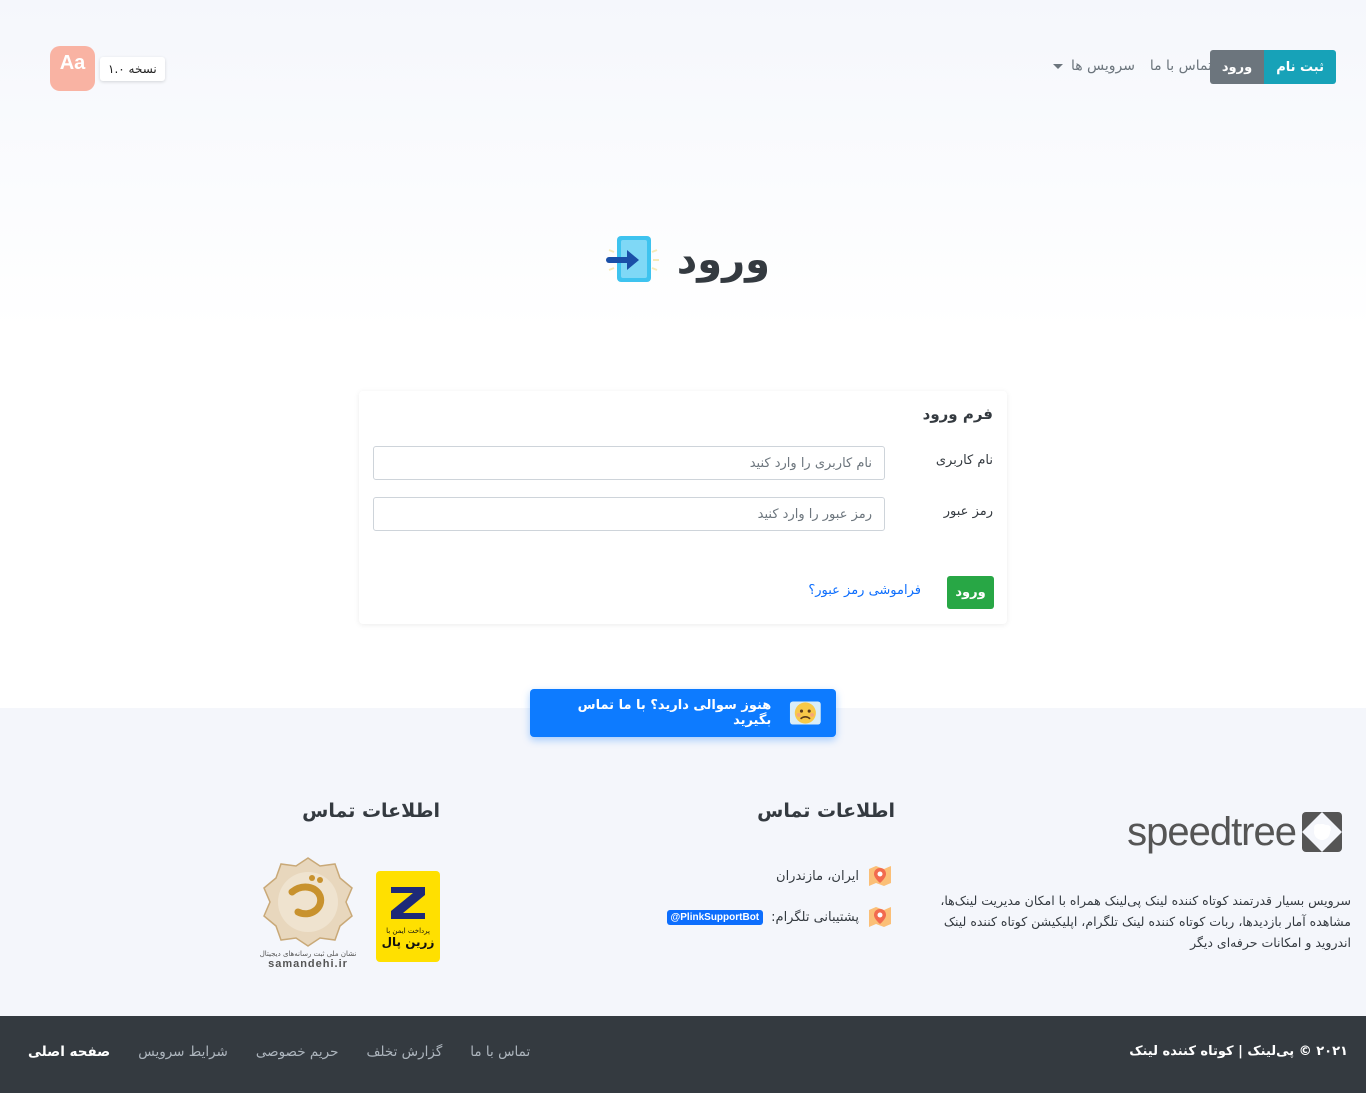  I want to click on password-input, so click(629, 514).